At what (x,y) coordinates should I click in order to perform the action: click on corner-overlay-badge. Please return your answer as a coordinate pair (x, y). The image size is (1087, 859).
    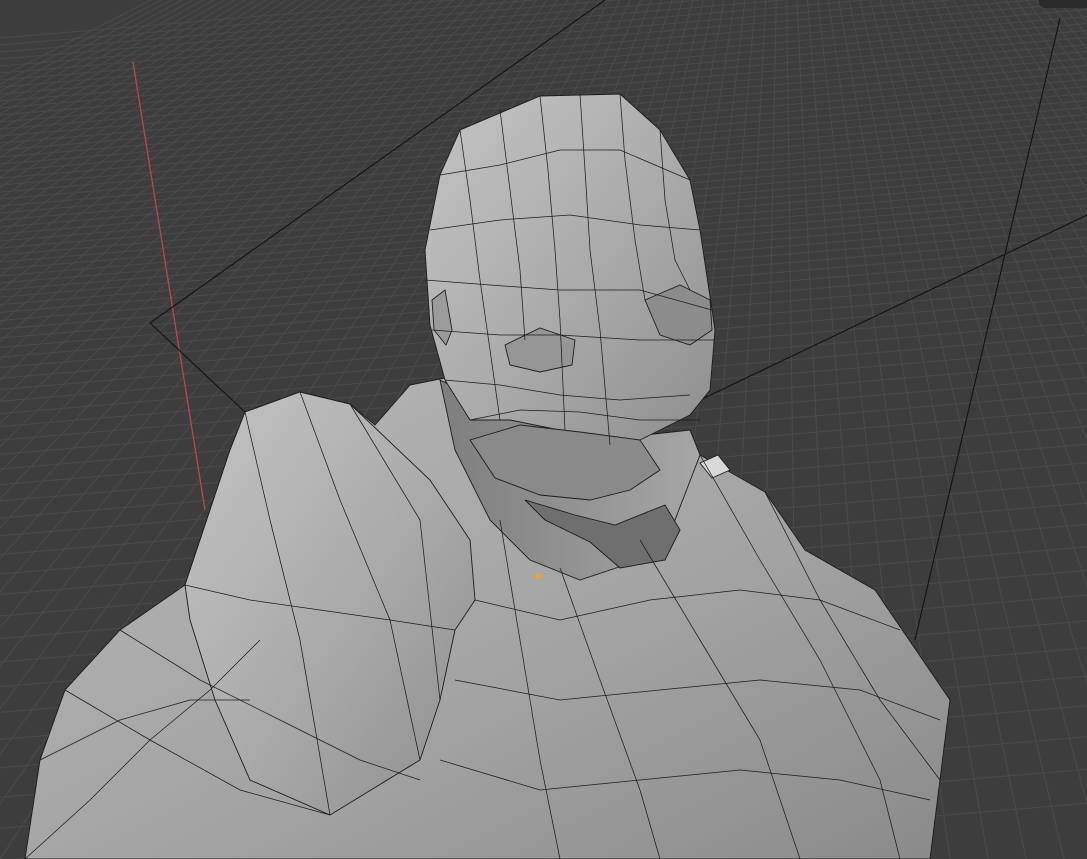
    Looking at the image, I should click on (1063, 4).